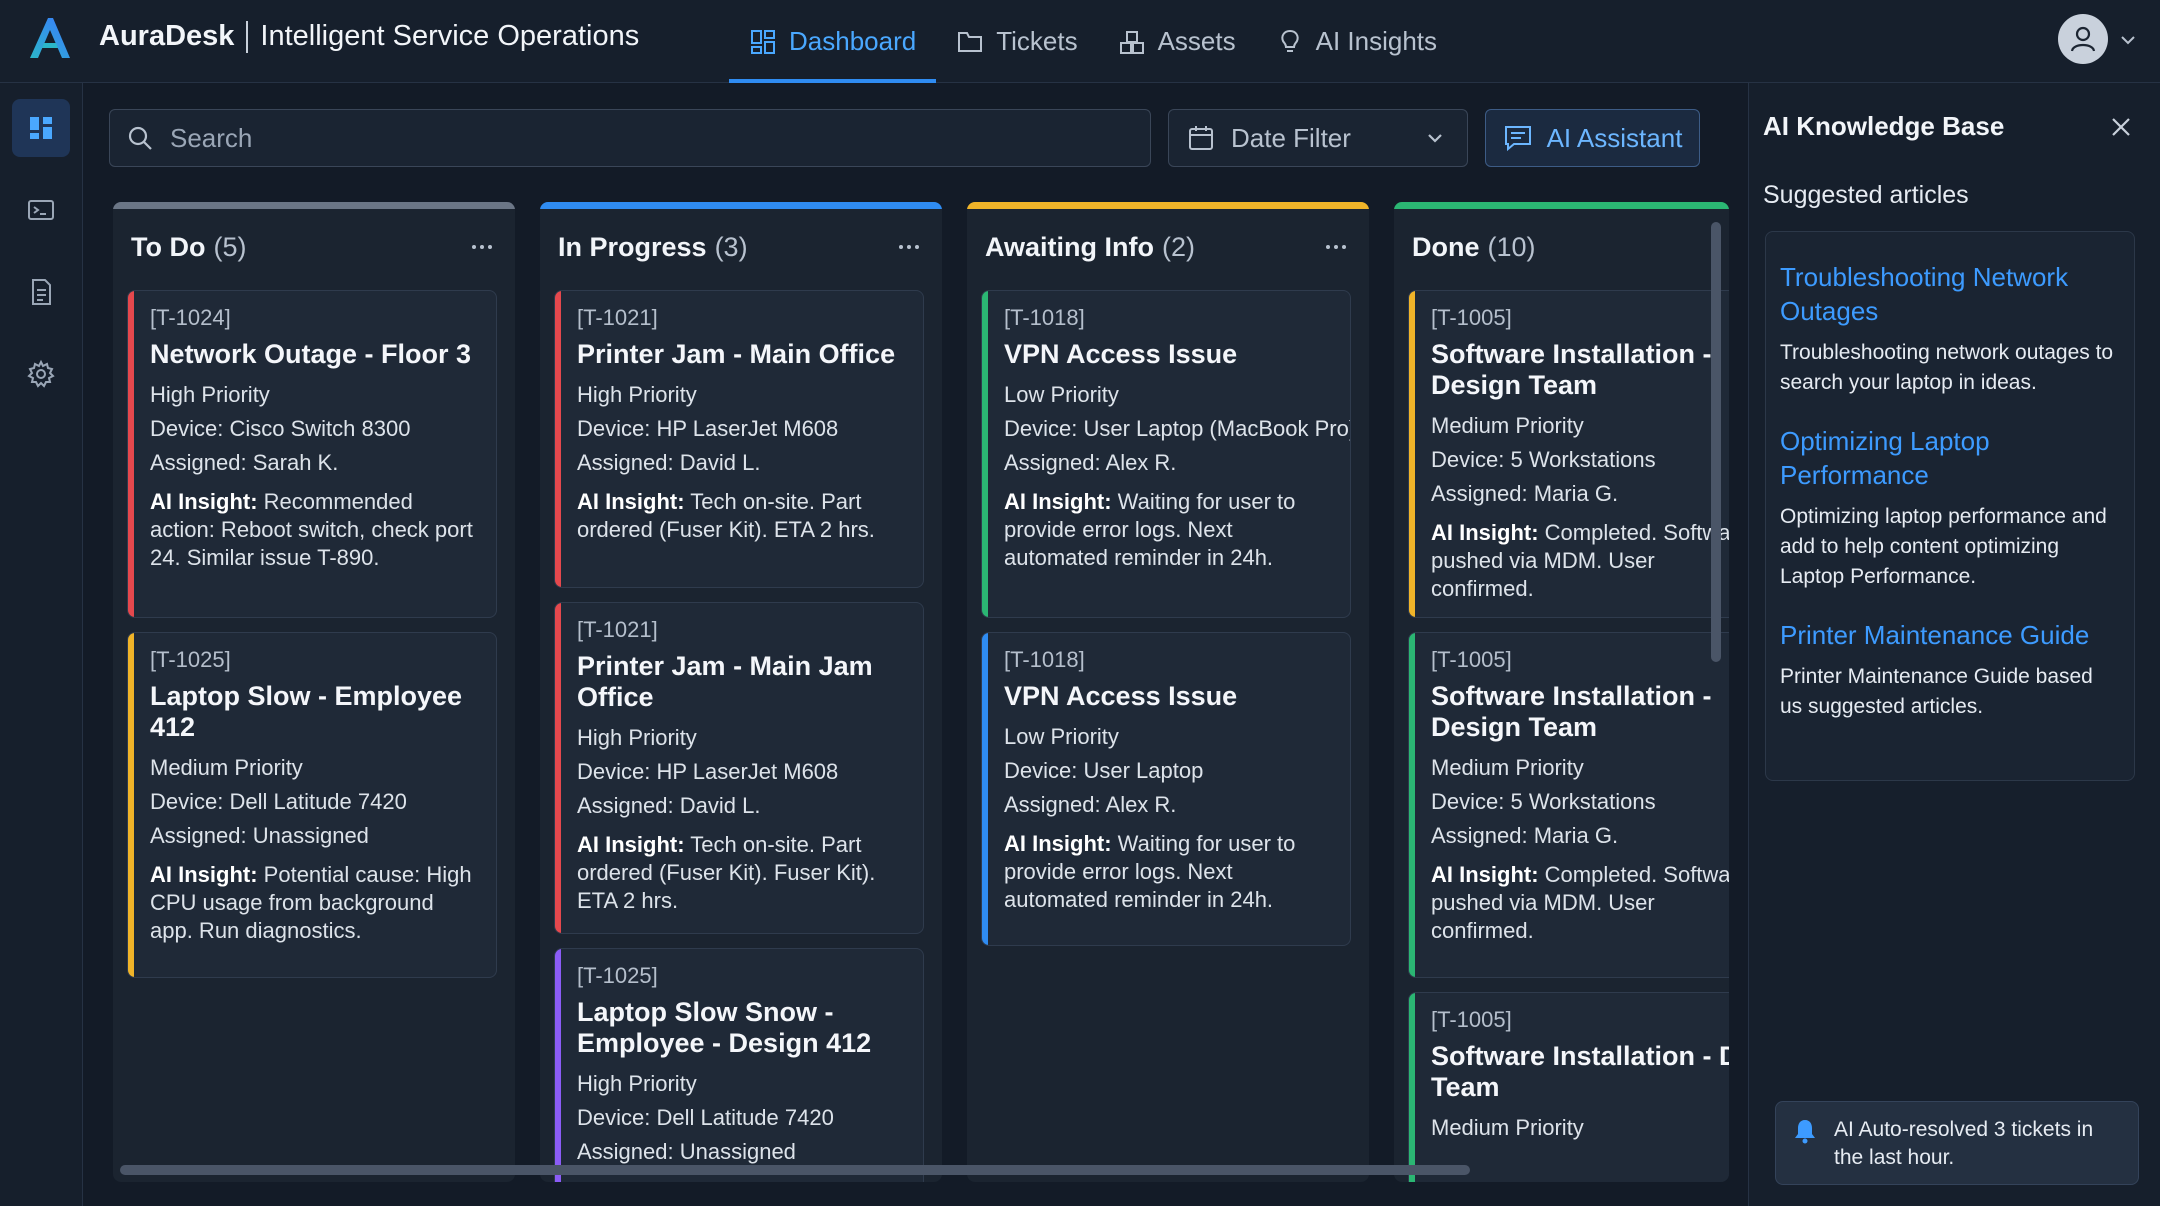 The width and height of the screenshot is (2160, 1206). I want to click on ticket-priority: Low Priority, so click(1061, 736).